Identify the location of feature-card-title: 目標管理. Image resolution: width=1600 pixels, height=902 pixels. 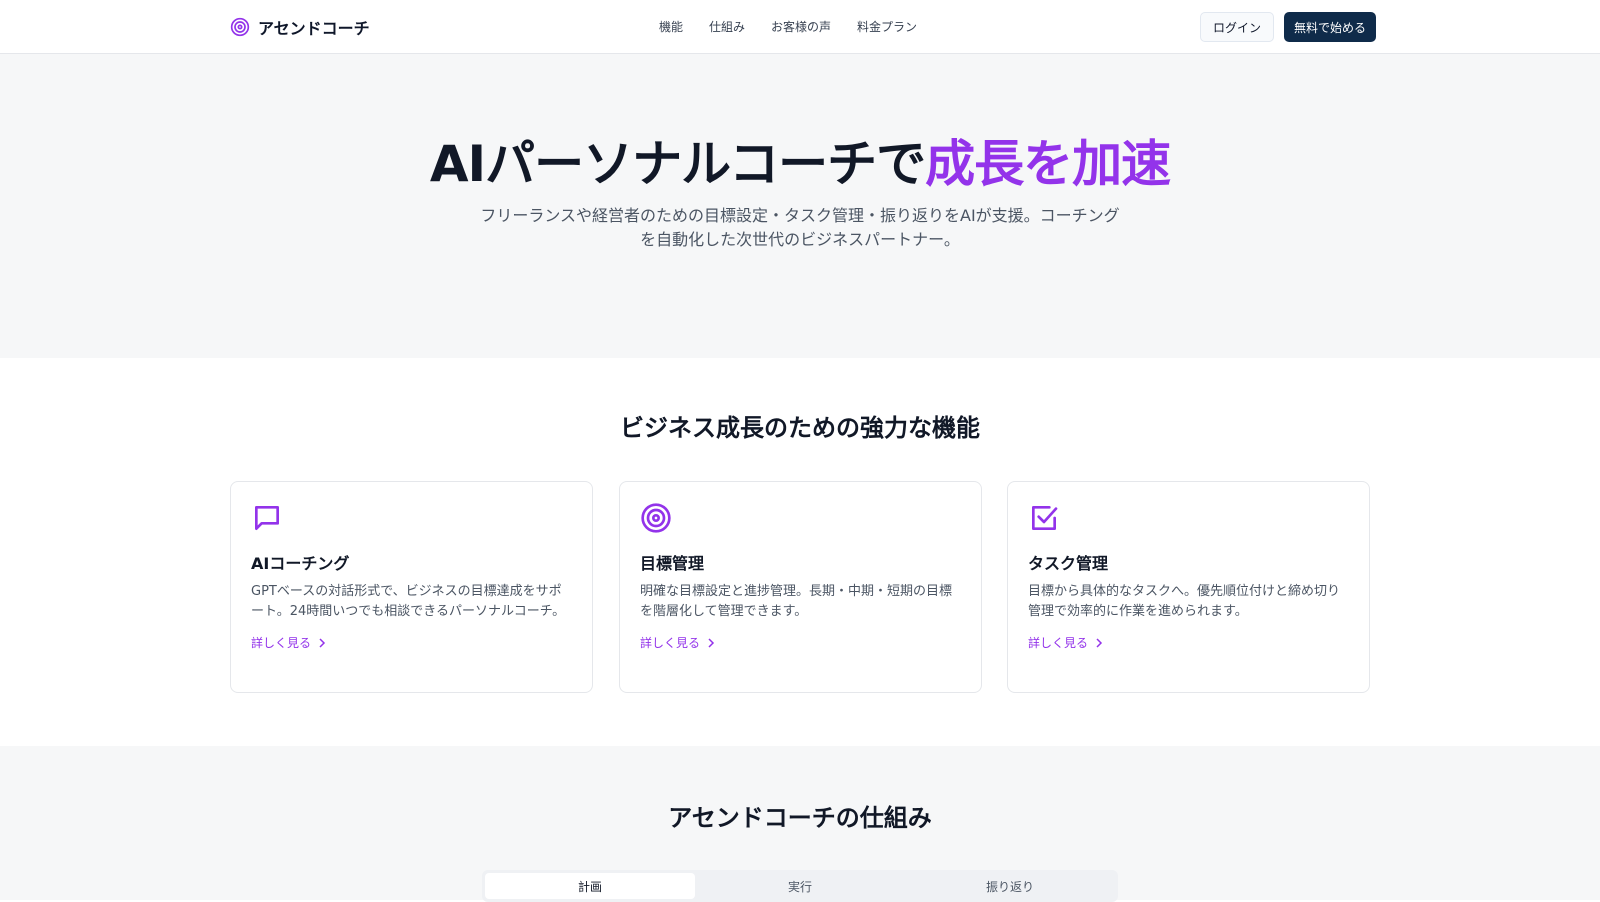
(672, 563).